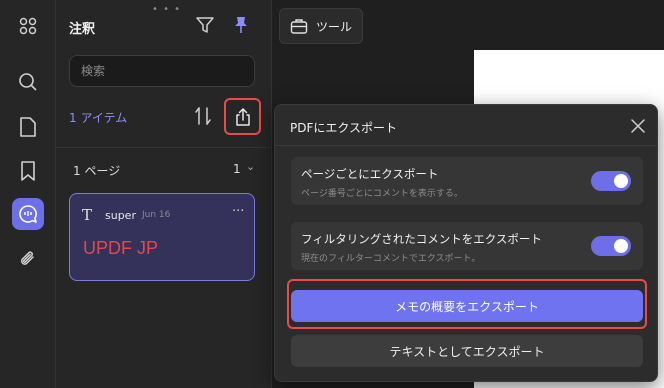 This screenshot has width=664, height=388. Describe the element at coordinates (205, 25) in the screenshot. I see `filter-icon` at that location.